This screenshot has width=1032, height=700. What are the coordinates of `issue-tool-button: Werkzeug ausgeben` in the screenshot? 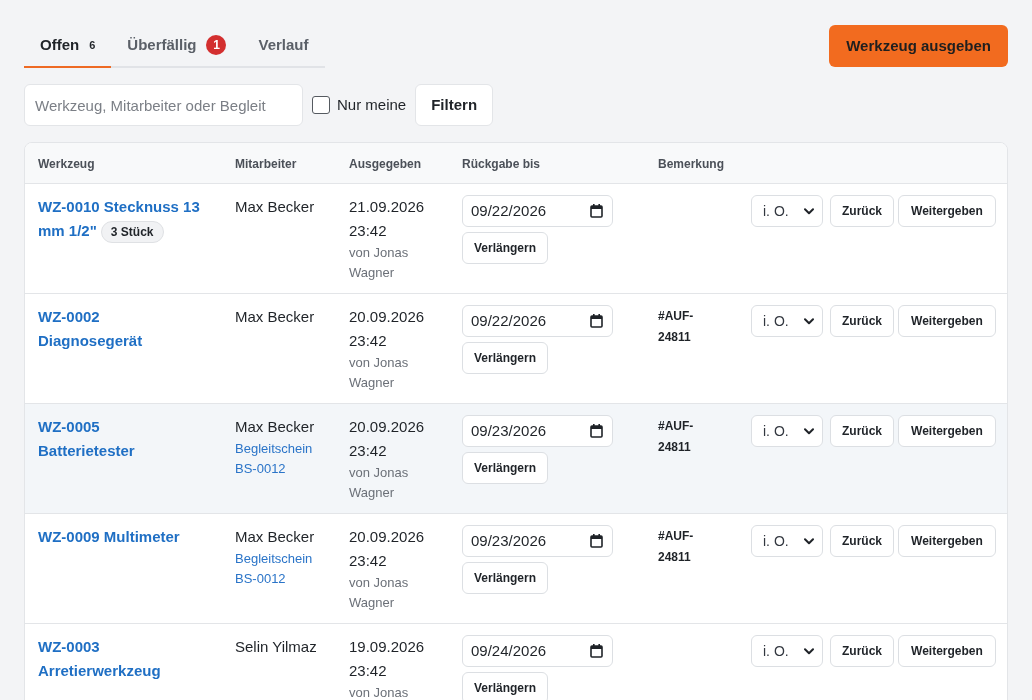 It's located at (918, 46).